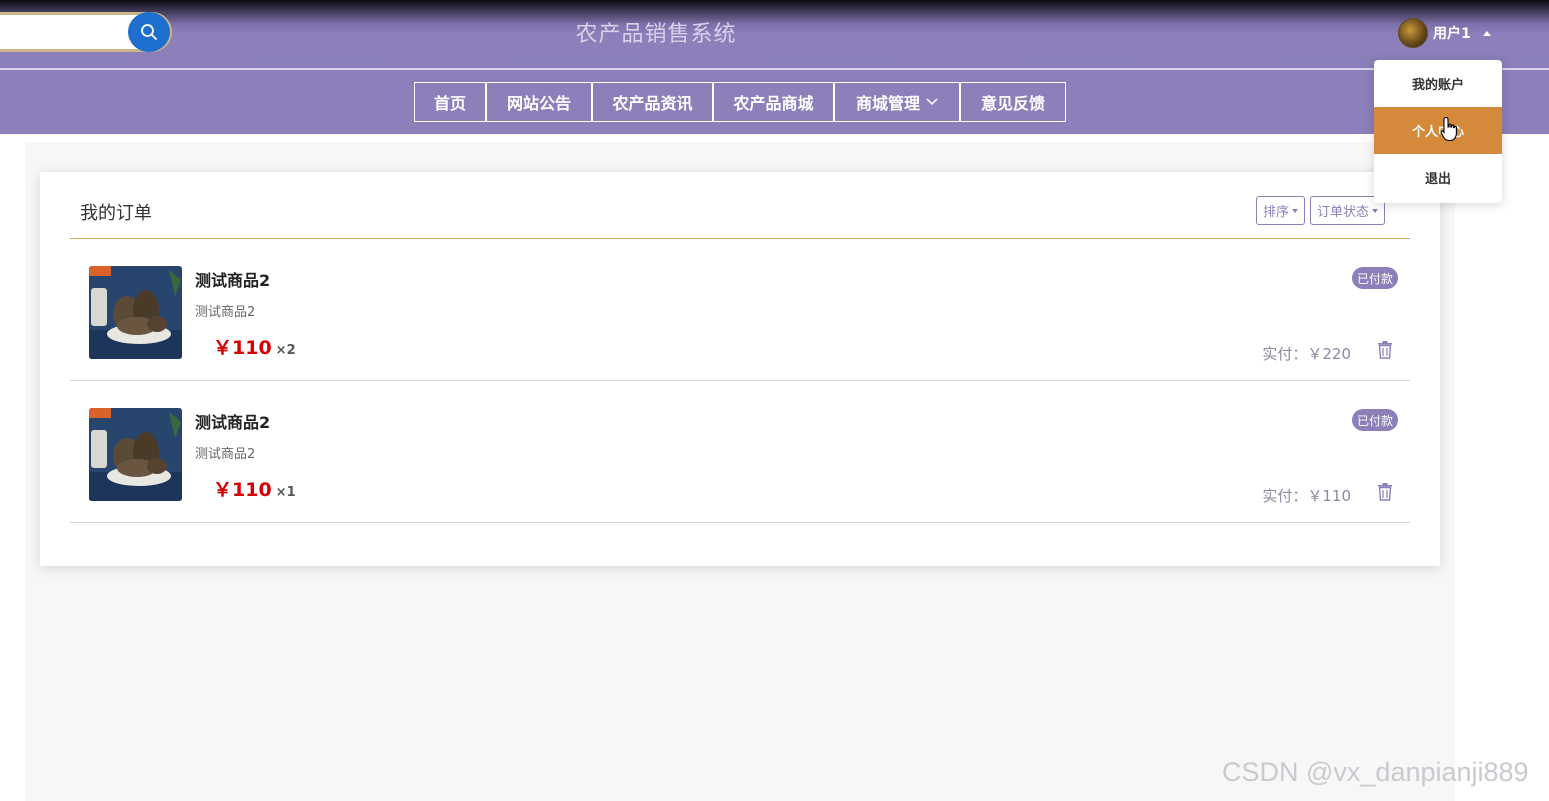  What do you see at coordinates (1448, 129) in the screenshot?
I see `hand-pointer-icon` at bounding box center [1448, 129].